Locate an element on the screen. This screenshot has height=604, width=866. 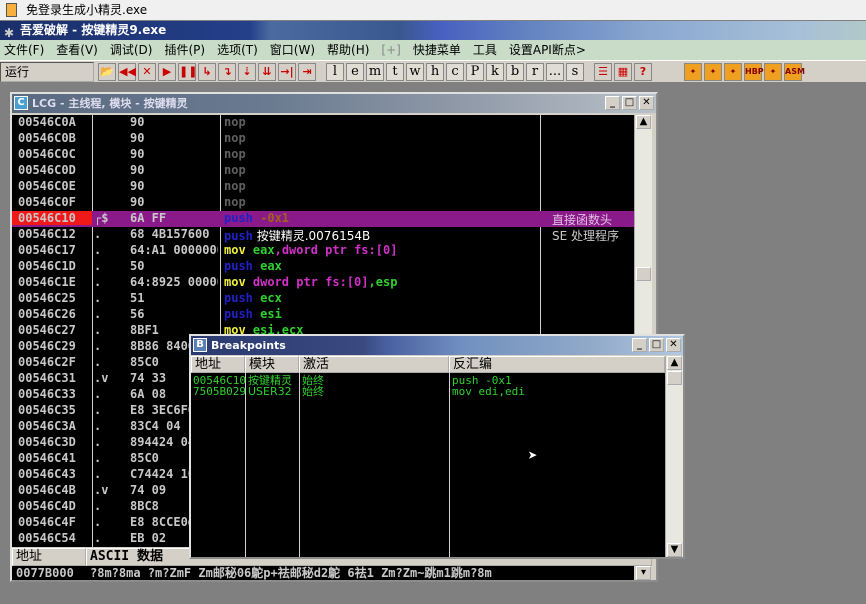
address: 00546C35 is located at coordinates (47, 410).